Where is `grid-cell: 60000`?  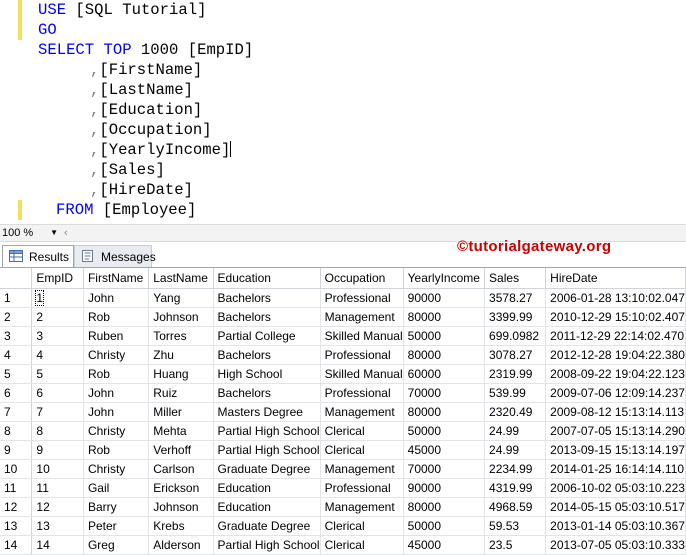
grid-cell: 60000 is located at coordinates (444, 374).